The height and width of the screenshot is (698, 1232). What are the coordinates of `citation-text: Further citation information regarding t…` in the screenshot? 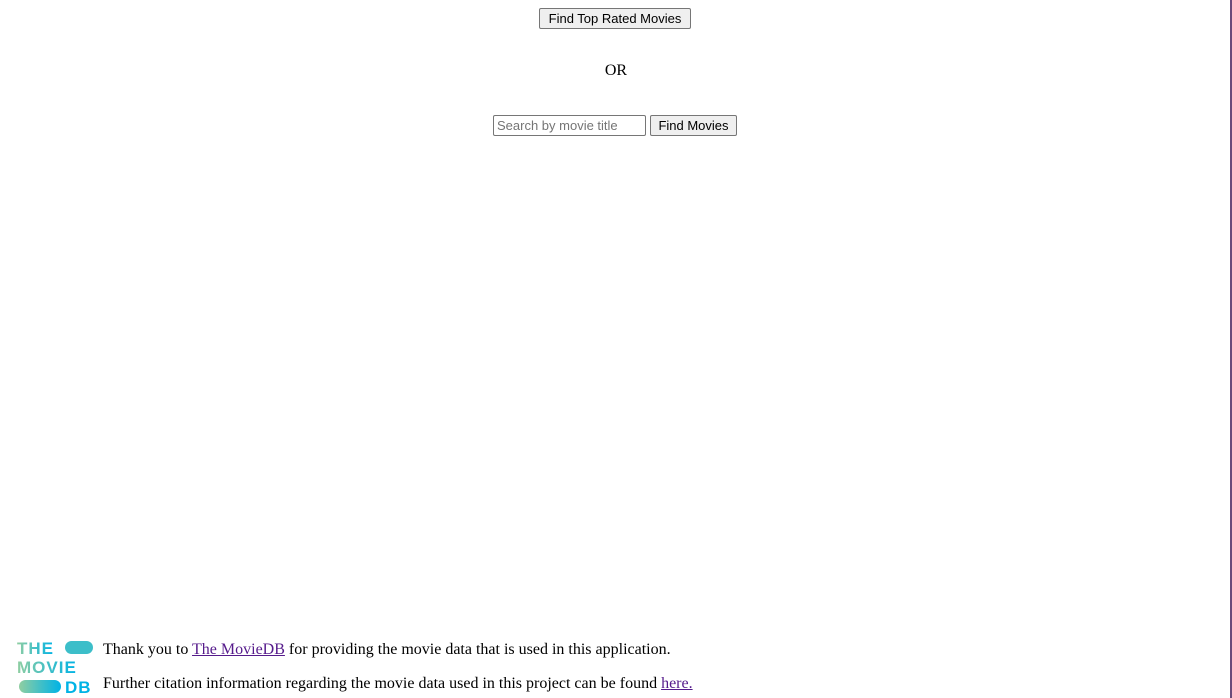 It's located at (382, 683).